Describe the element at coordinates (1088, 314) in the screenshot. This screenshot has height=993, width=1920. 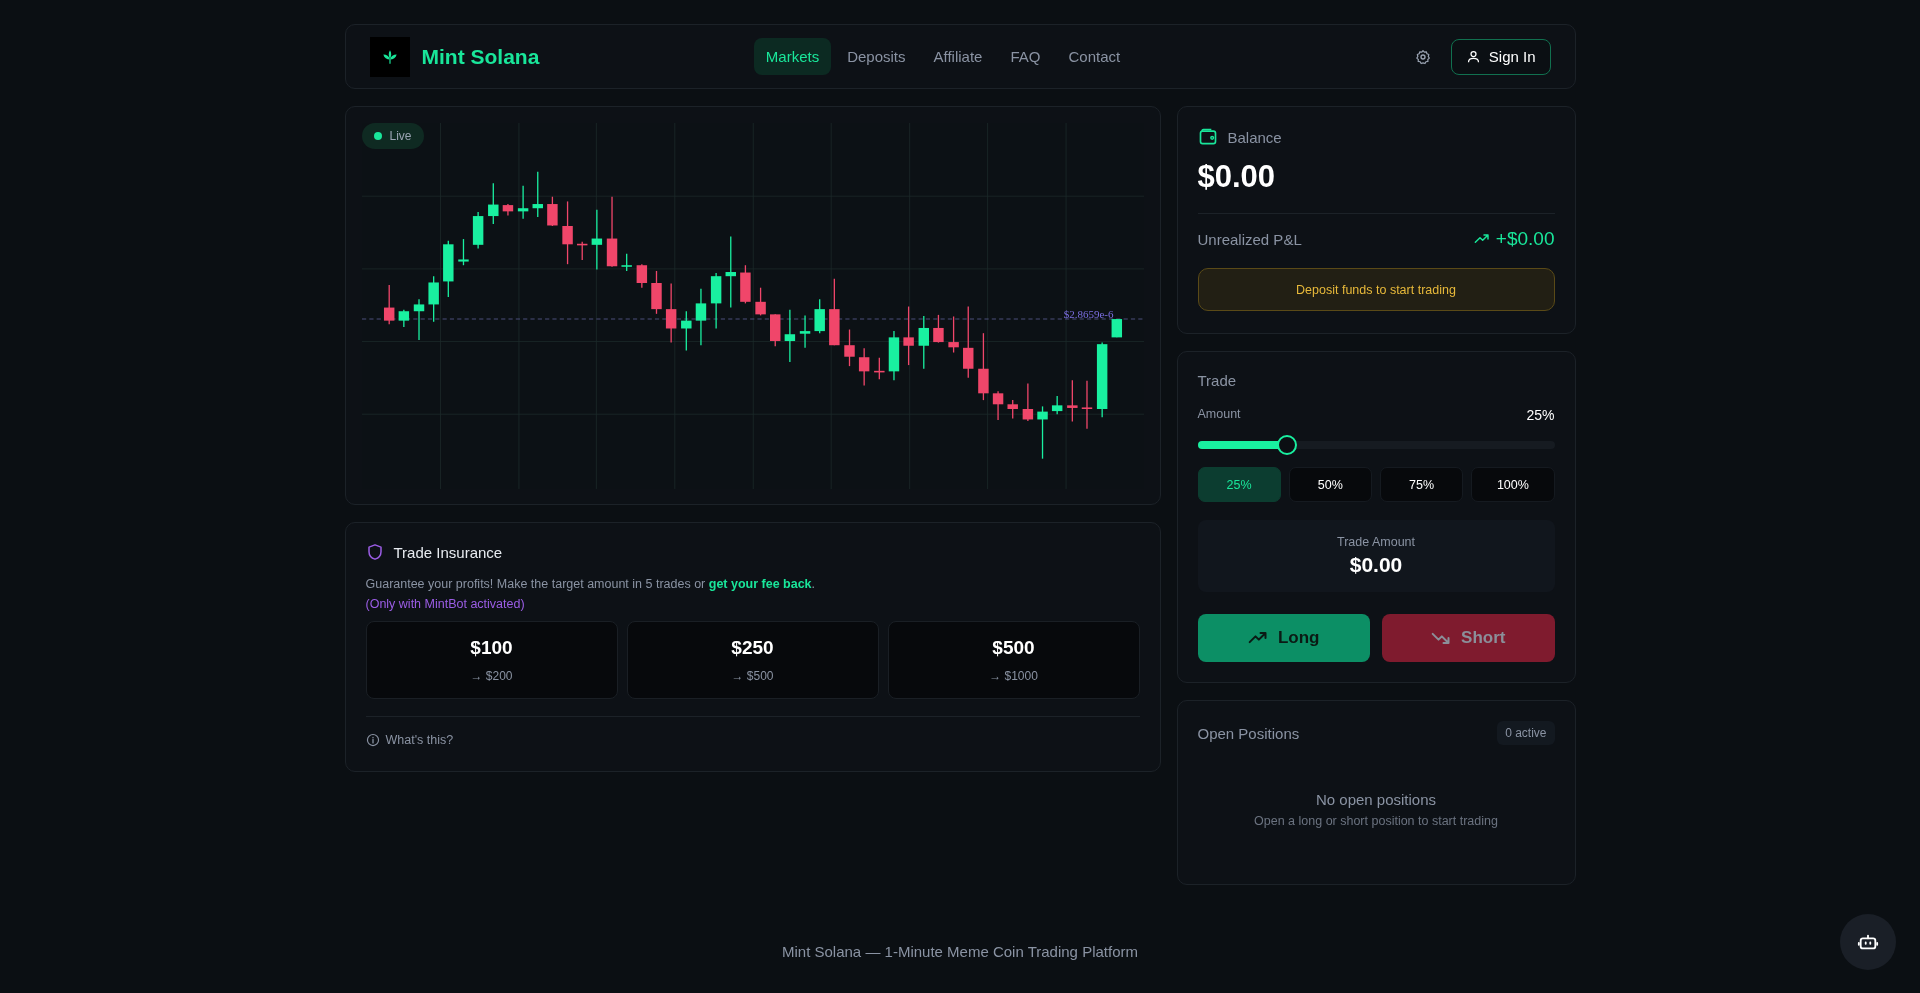
I see `price-label: $2.8659e-6` at that location.